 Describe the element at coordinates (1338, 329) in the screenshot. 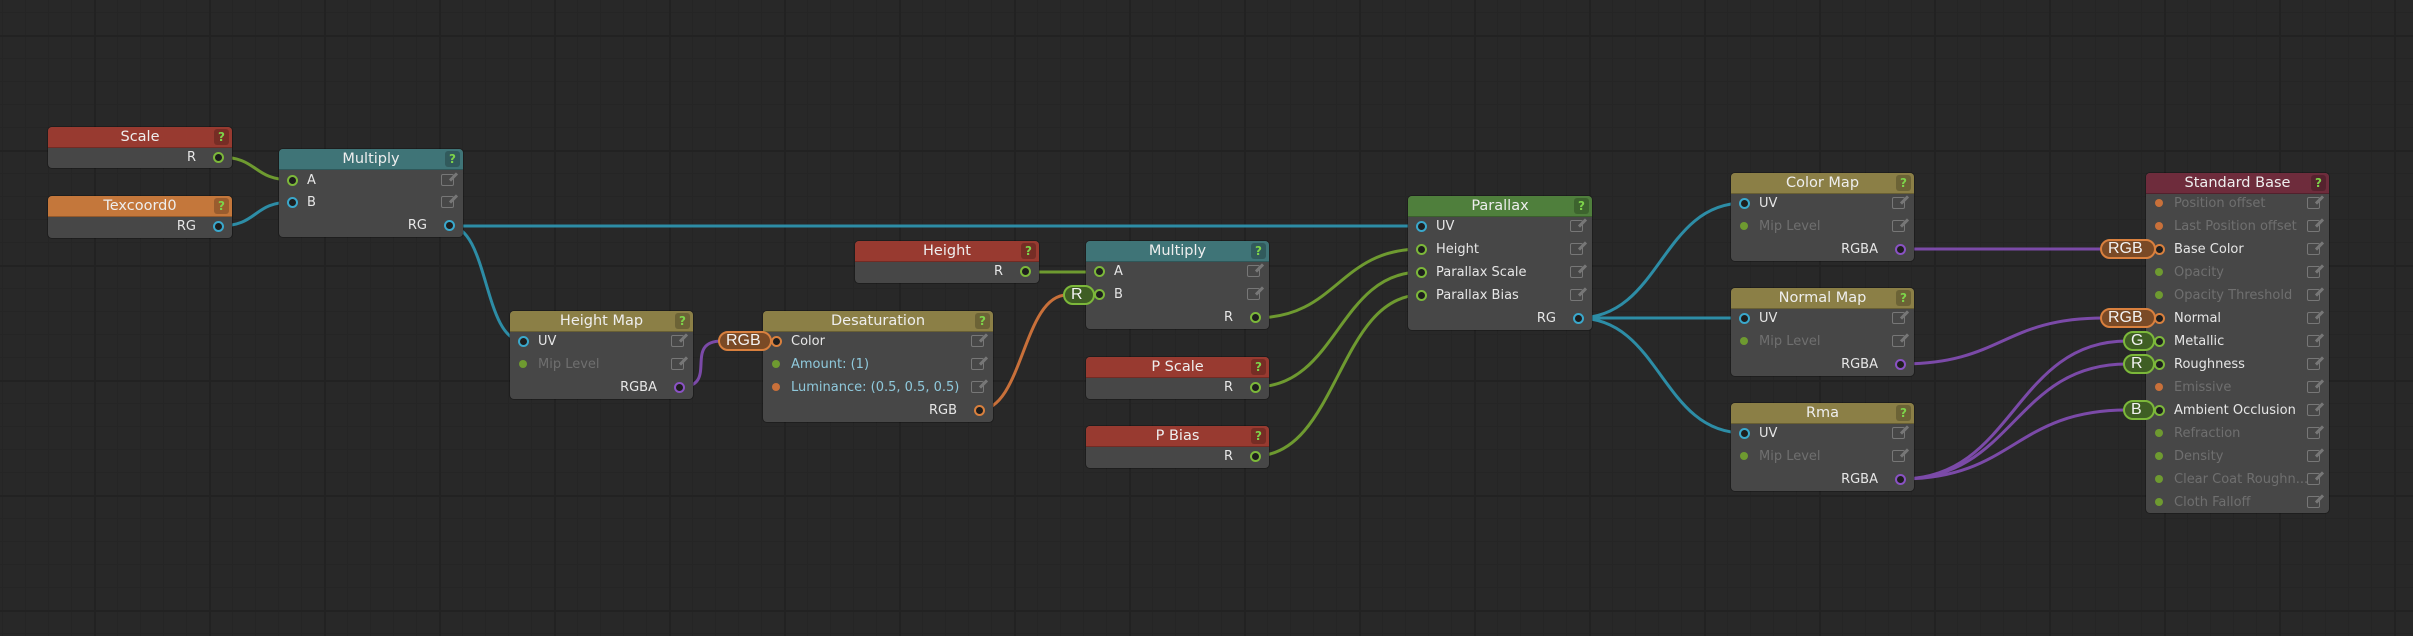

I see `wire-pscale-to-parallax` at that location.